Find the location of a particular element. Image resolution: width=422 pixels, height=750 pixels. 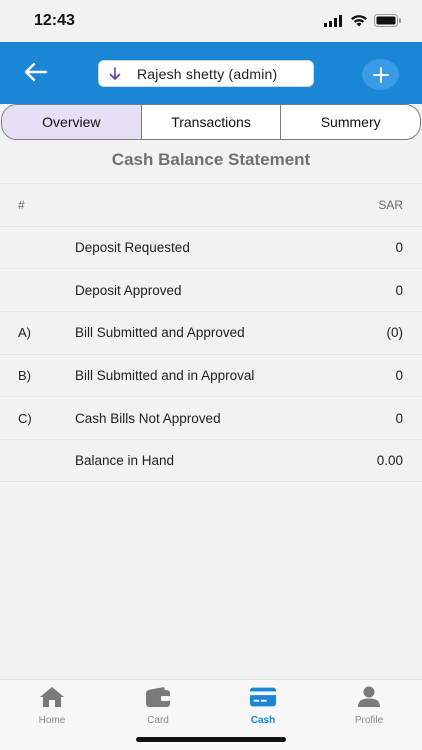

user-selector: Rajesh shetty (admin) is located at coordinates (206, 73).